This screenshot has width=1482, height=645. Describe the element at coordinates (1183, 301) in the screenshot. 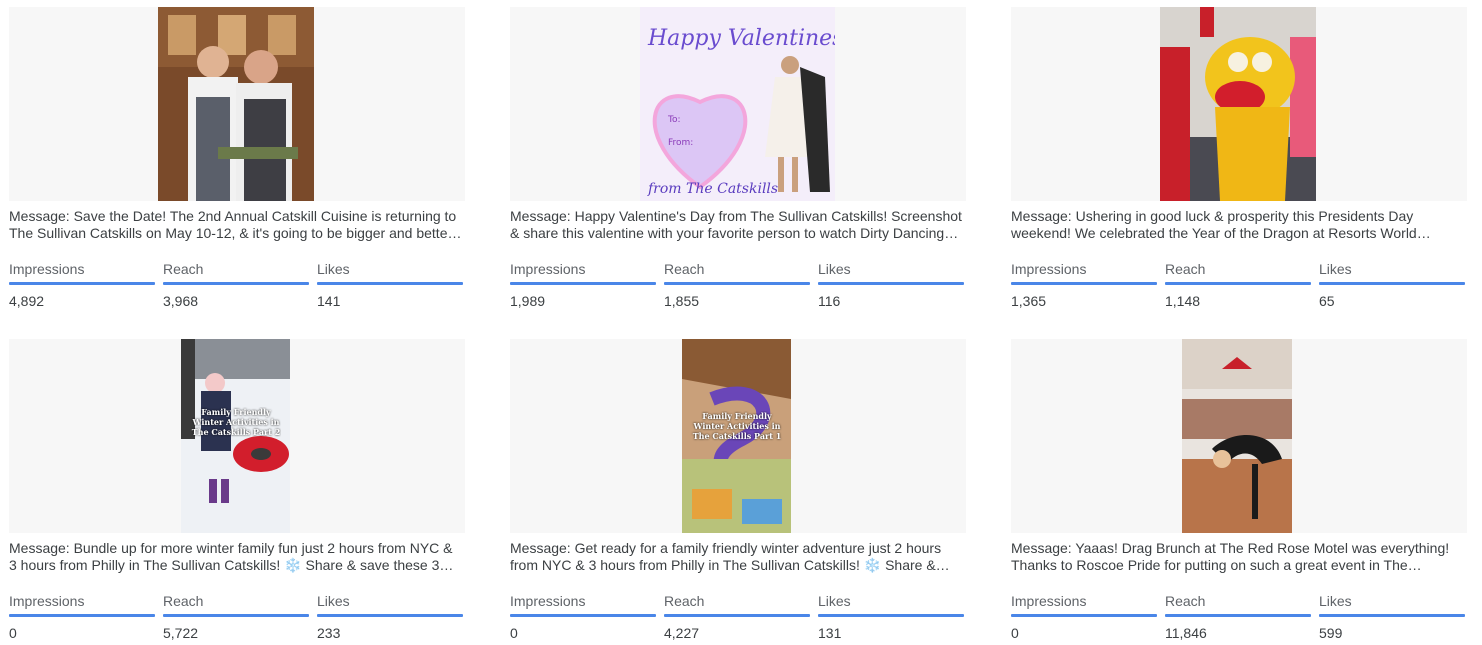

I see `metric-value: 1,148` at that location.